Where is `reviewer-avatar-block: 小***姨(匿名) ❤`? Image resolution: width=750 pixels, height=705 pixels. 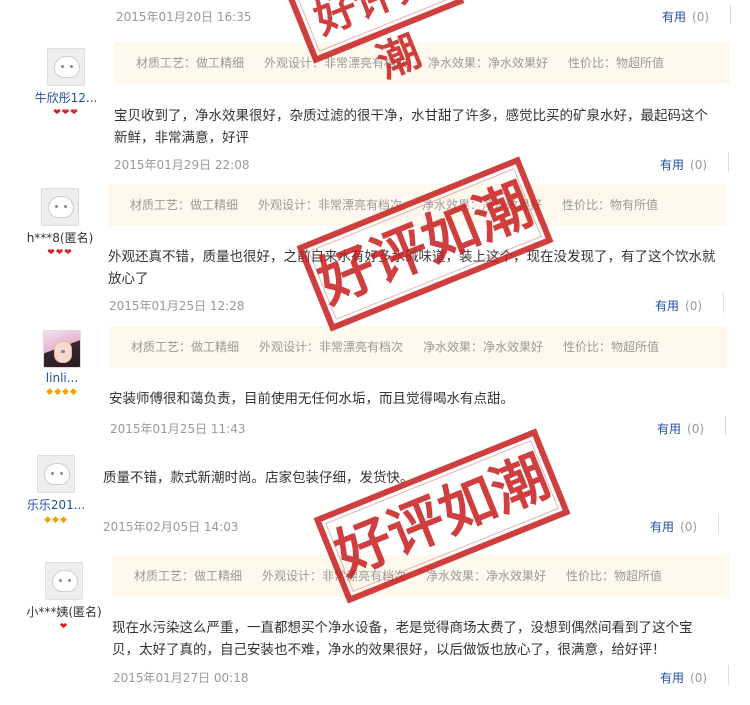
reviewer-avatar-block: 小***姨(匿名) ❤ is located at coordinates (64, 597).